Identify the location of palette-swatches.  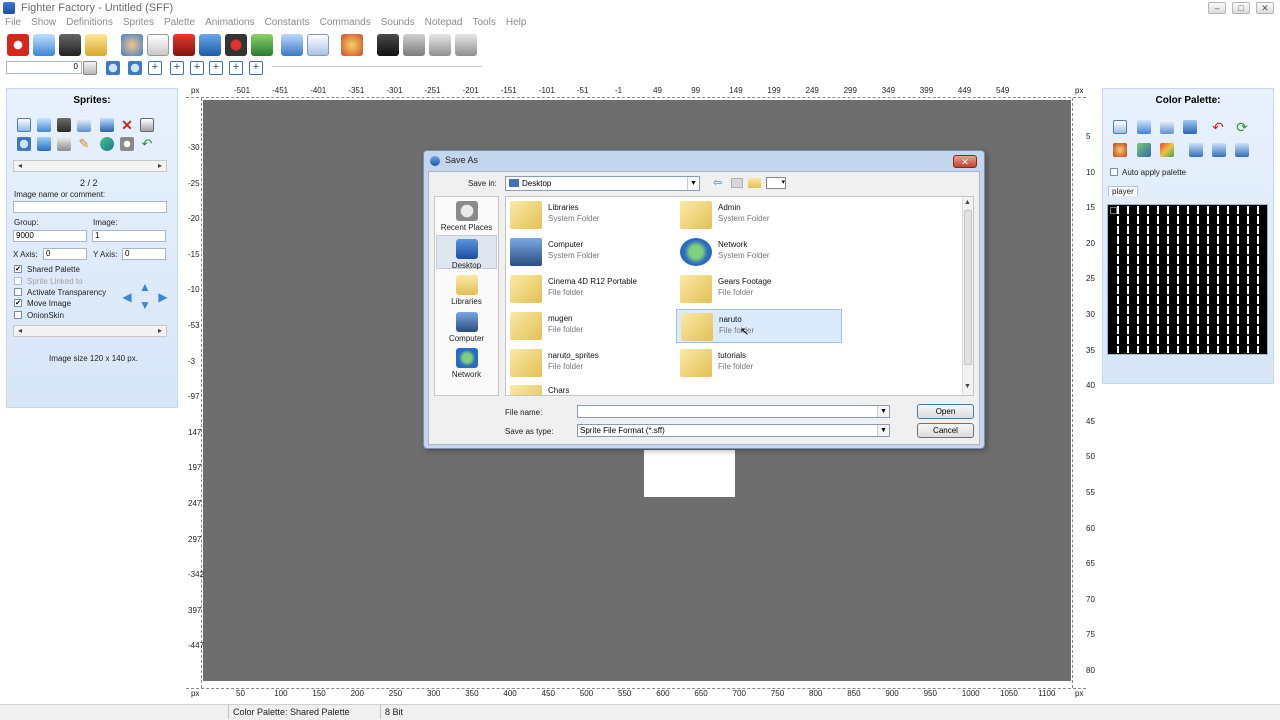
(1187, 279).